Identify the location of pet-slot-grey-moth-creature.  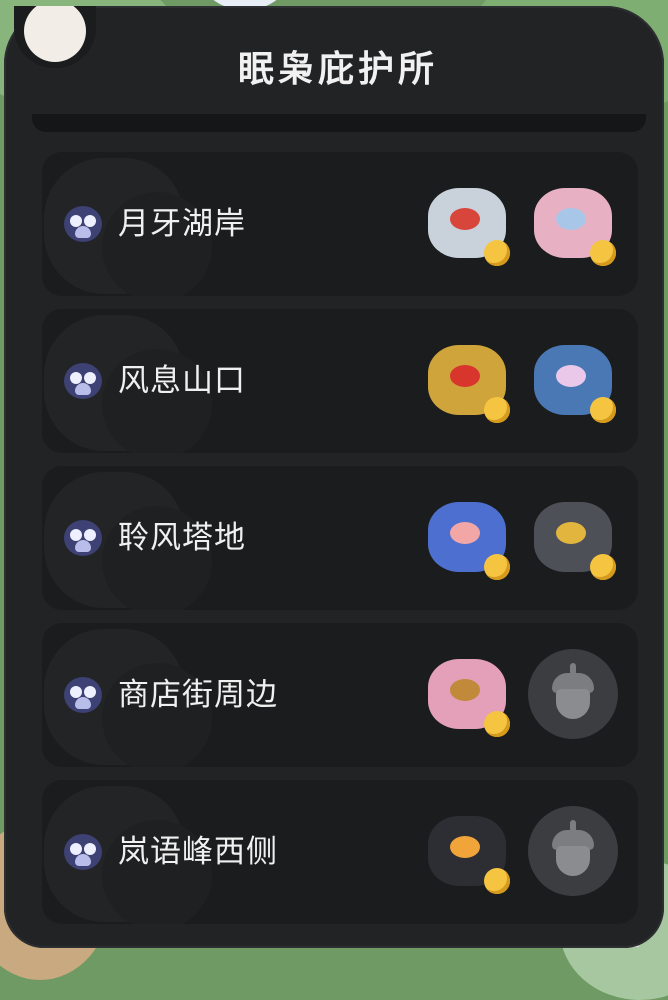
(573, 537).